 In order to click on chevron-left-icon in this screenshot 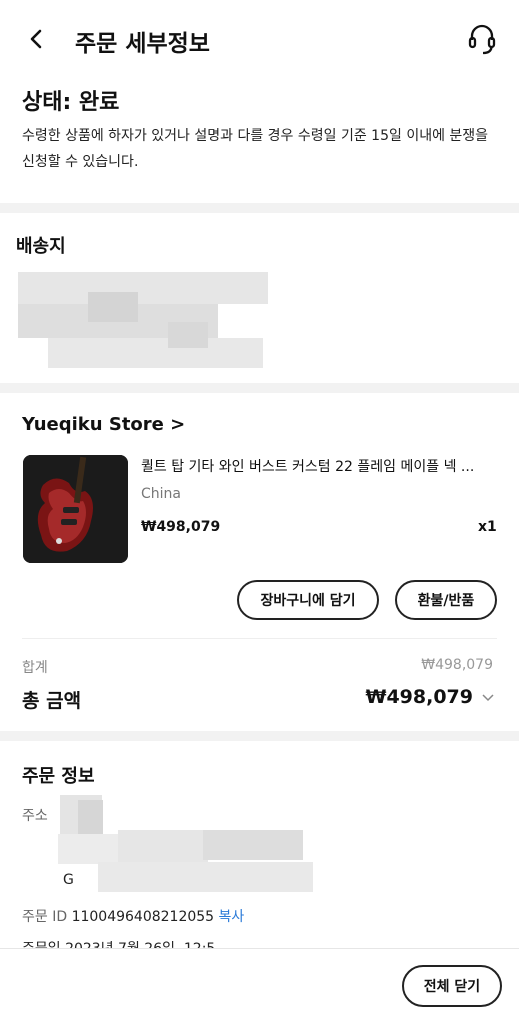, I will do `click(36, 39)`.